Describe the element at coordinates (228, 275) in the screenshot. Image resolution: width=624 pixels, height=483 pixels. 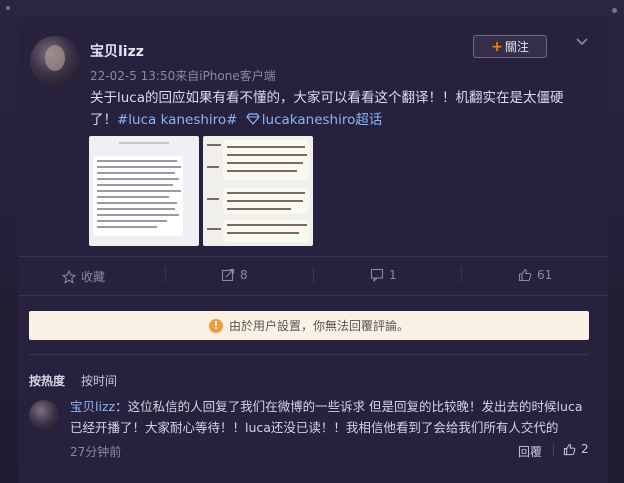
I see `repost-icon` at that location.